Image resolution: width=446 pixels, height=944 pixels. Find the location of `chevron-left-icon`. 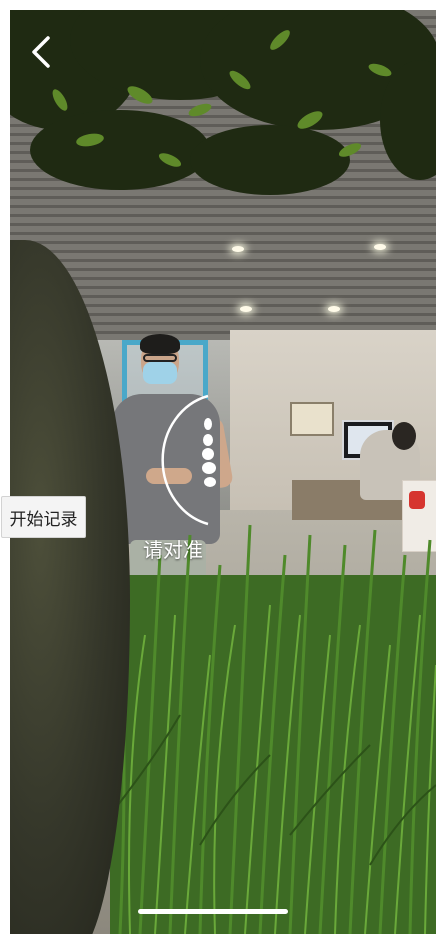

chevron-left-icon is located at coordinates (41, 52).